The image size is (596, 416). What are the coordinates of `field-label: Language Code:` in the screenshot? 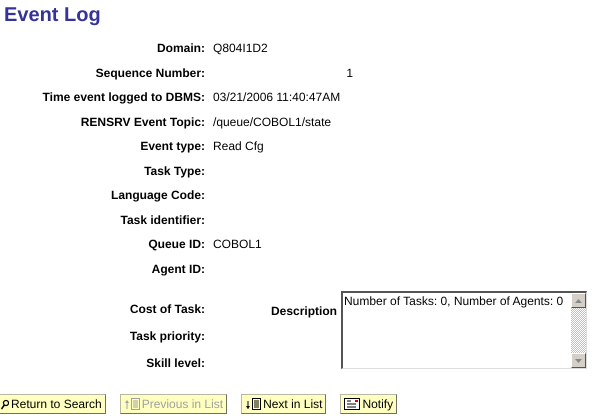 It's located at (157, 195).